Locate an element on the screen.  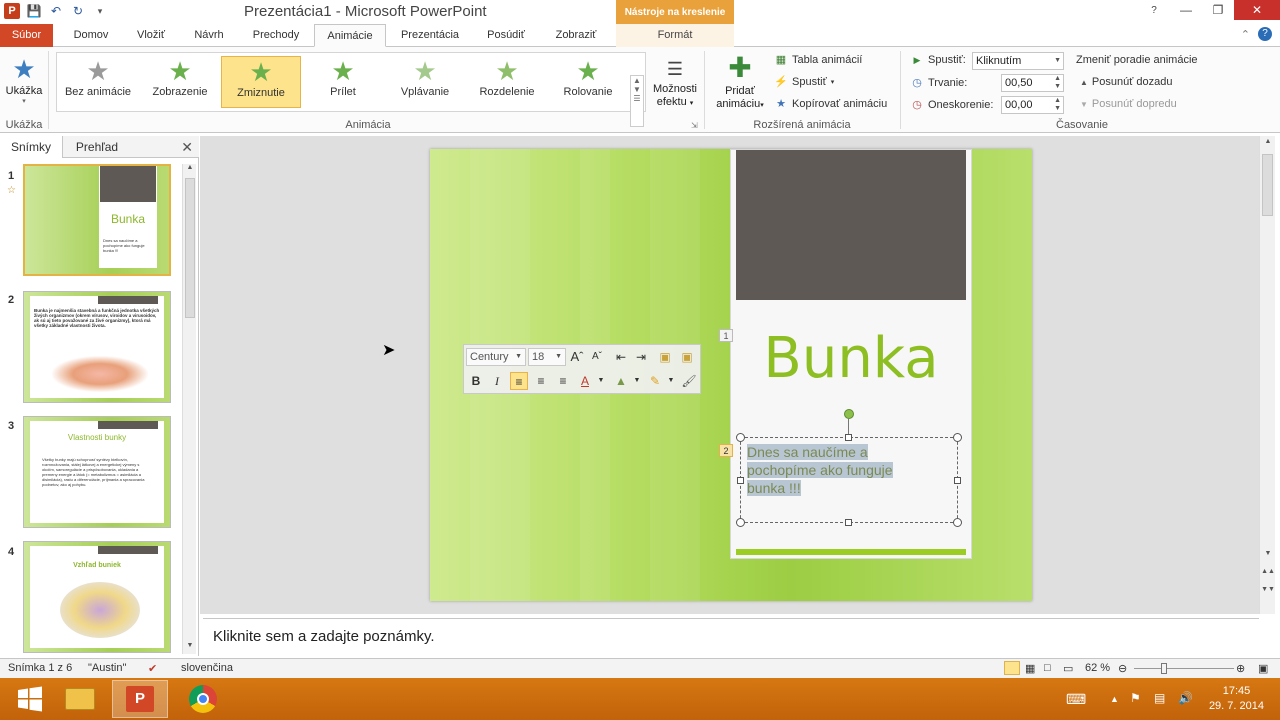
animation-order-tag-1: 1 is located at coordinates (726, 335).